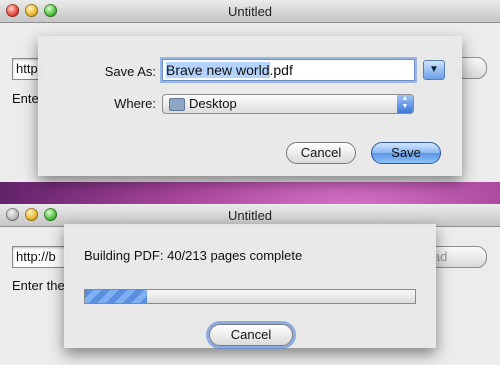 The height and width of the screenshot is (365, 500). Describe the element at coordinates (130, 71) in the screenshot. I see `save-as-label: Save As:` at that location.